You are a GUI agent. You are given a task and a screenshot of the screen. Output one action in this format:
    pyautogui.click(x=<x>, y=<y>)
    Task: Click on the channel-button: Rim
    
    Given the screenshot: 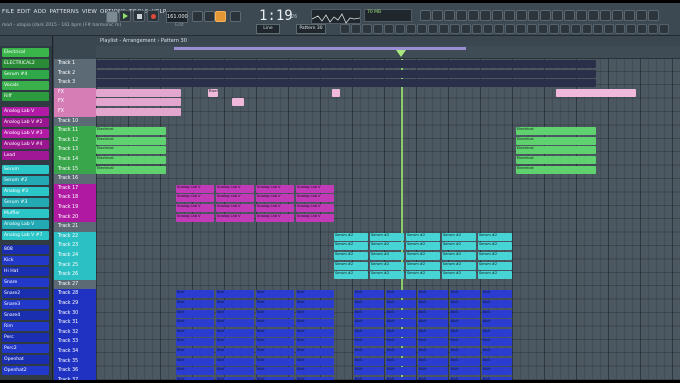 What is the action you would take?
    pyautogui.click(x=25, y=326)
    